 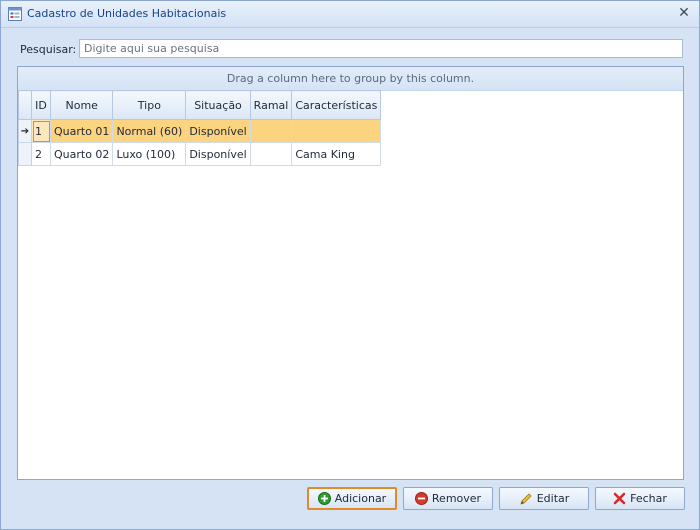 What do you see at coordinates (553, 498) in the screenshot?
I see `edit-button-label: Editar` at bounding box center [553, 498].